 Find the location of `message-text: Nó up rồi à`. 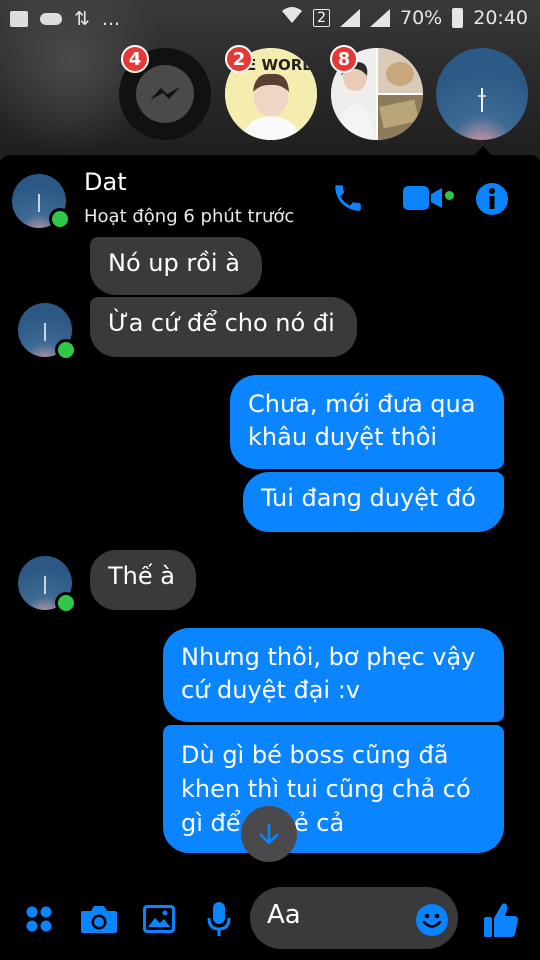

message-text: Nó up rồi à is located at coordinates (174, 263).